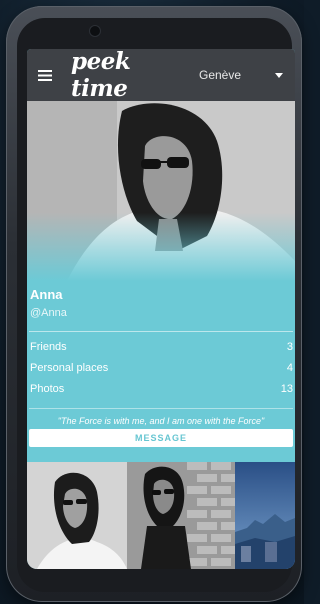 This screenshot has width=320, height=604. I want to click on top-app-bar: peek time Genève, so click(161, 75).